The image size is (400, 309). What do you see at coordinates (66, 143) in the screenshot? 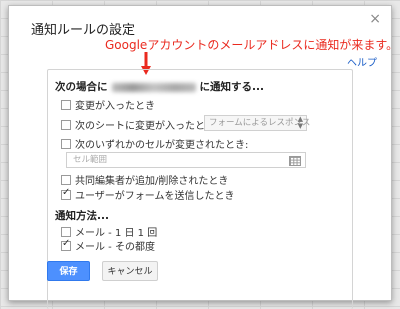
I see `cell-change-checkbox` at bounding box center [66, 143].